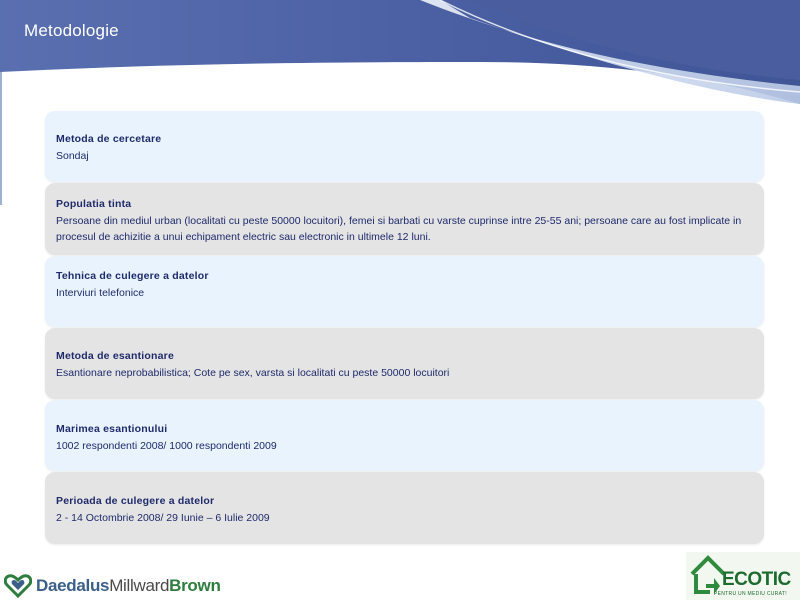  What do you see at coordinates (73, 585) in the screenshot?
I see `wordmark-part: Daedalus` at bounding box center [73, 585].